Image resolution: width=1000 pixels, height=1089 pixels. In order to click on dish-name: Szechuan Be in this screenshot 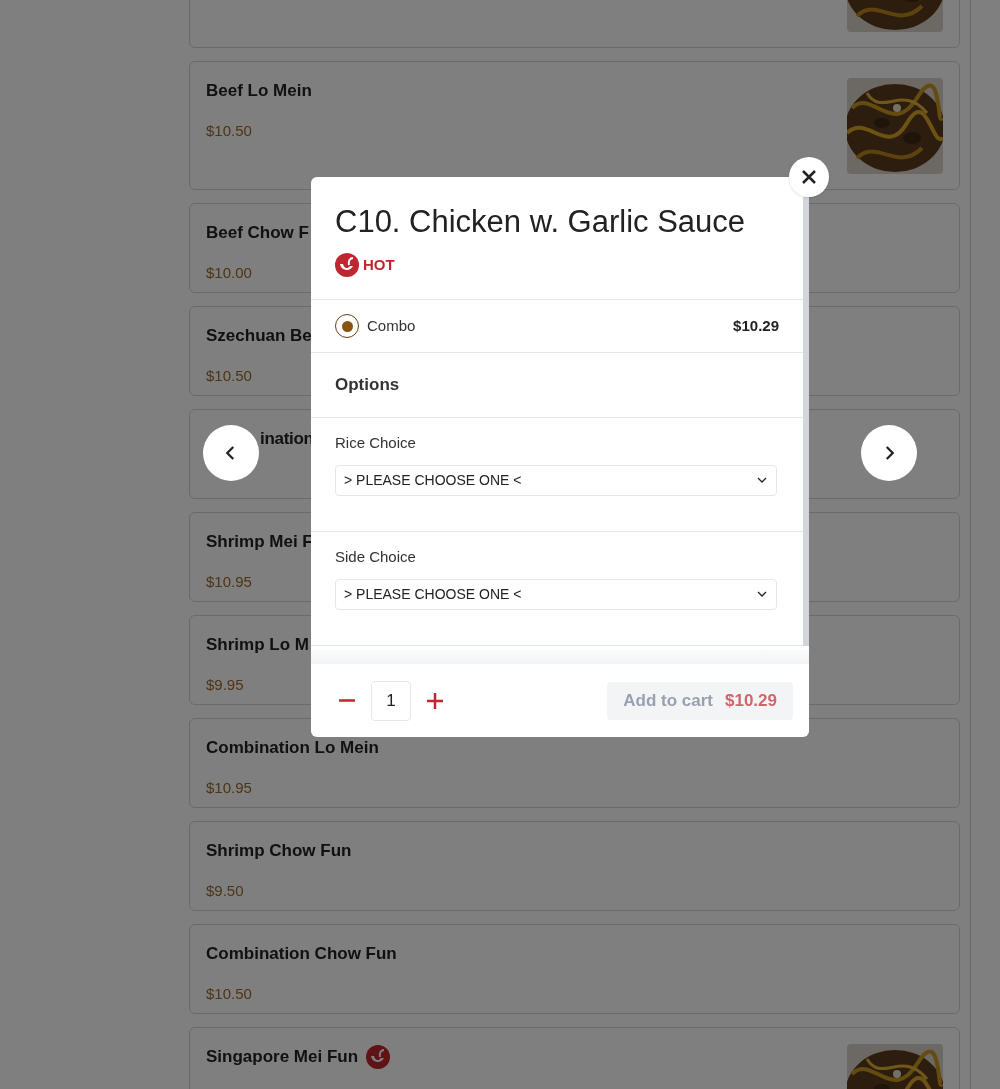, I will do `click(259, 336)`.